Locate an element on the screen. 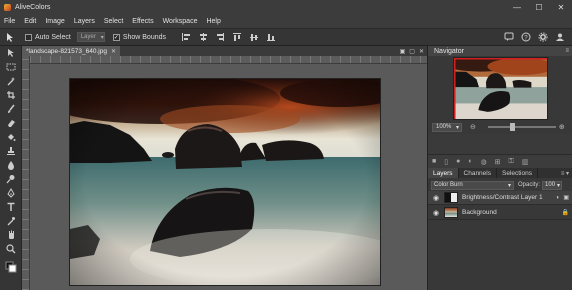 The width and height of the screenshot is (572, 290). options-bar: Auto Select Layer ▾ ✓ Show Bounds ? is located at coordinates (286, 37).